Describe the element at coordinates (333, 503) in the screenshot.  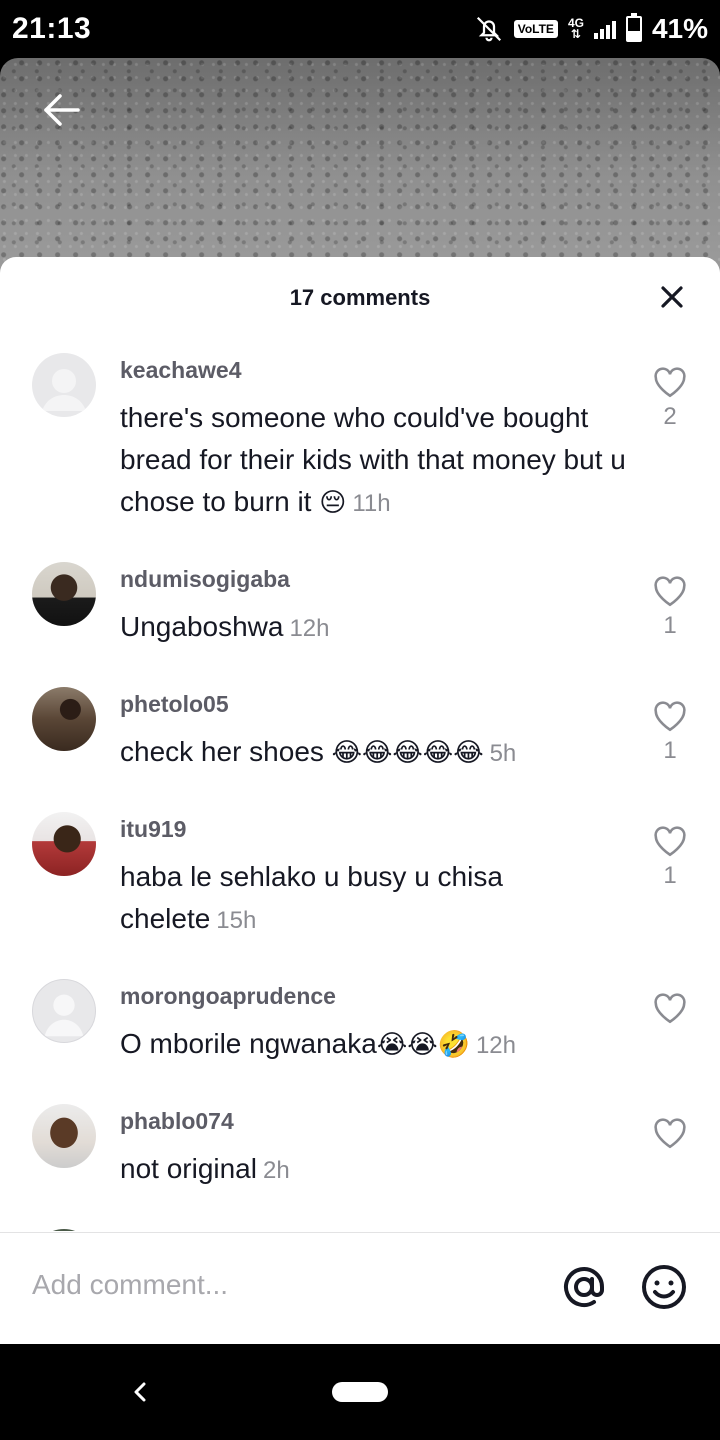
I see `comment-emoji: 😔` at that location.